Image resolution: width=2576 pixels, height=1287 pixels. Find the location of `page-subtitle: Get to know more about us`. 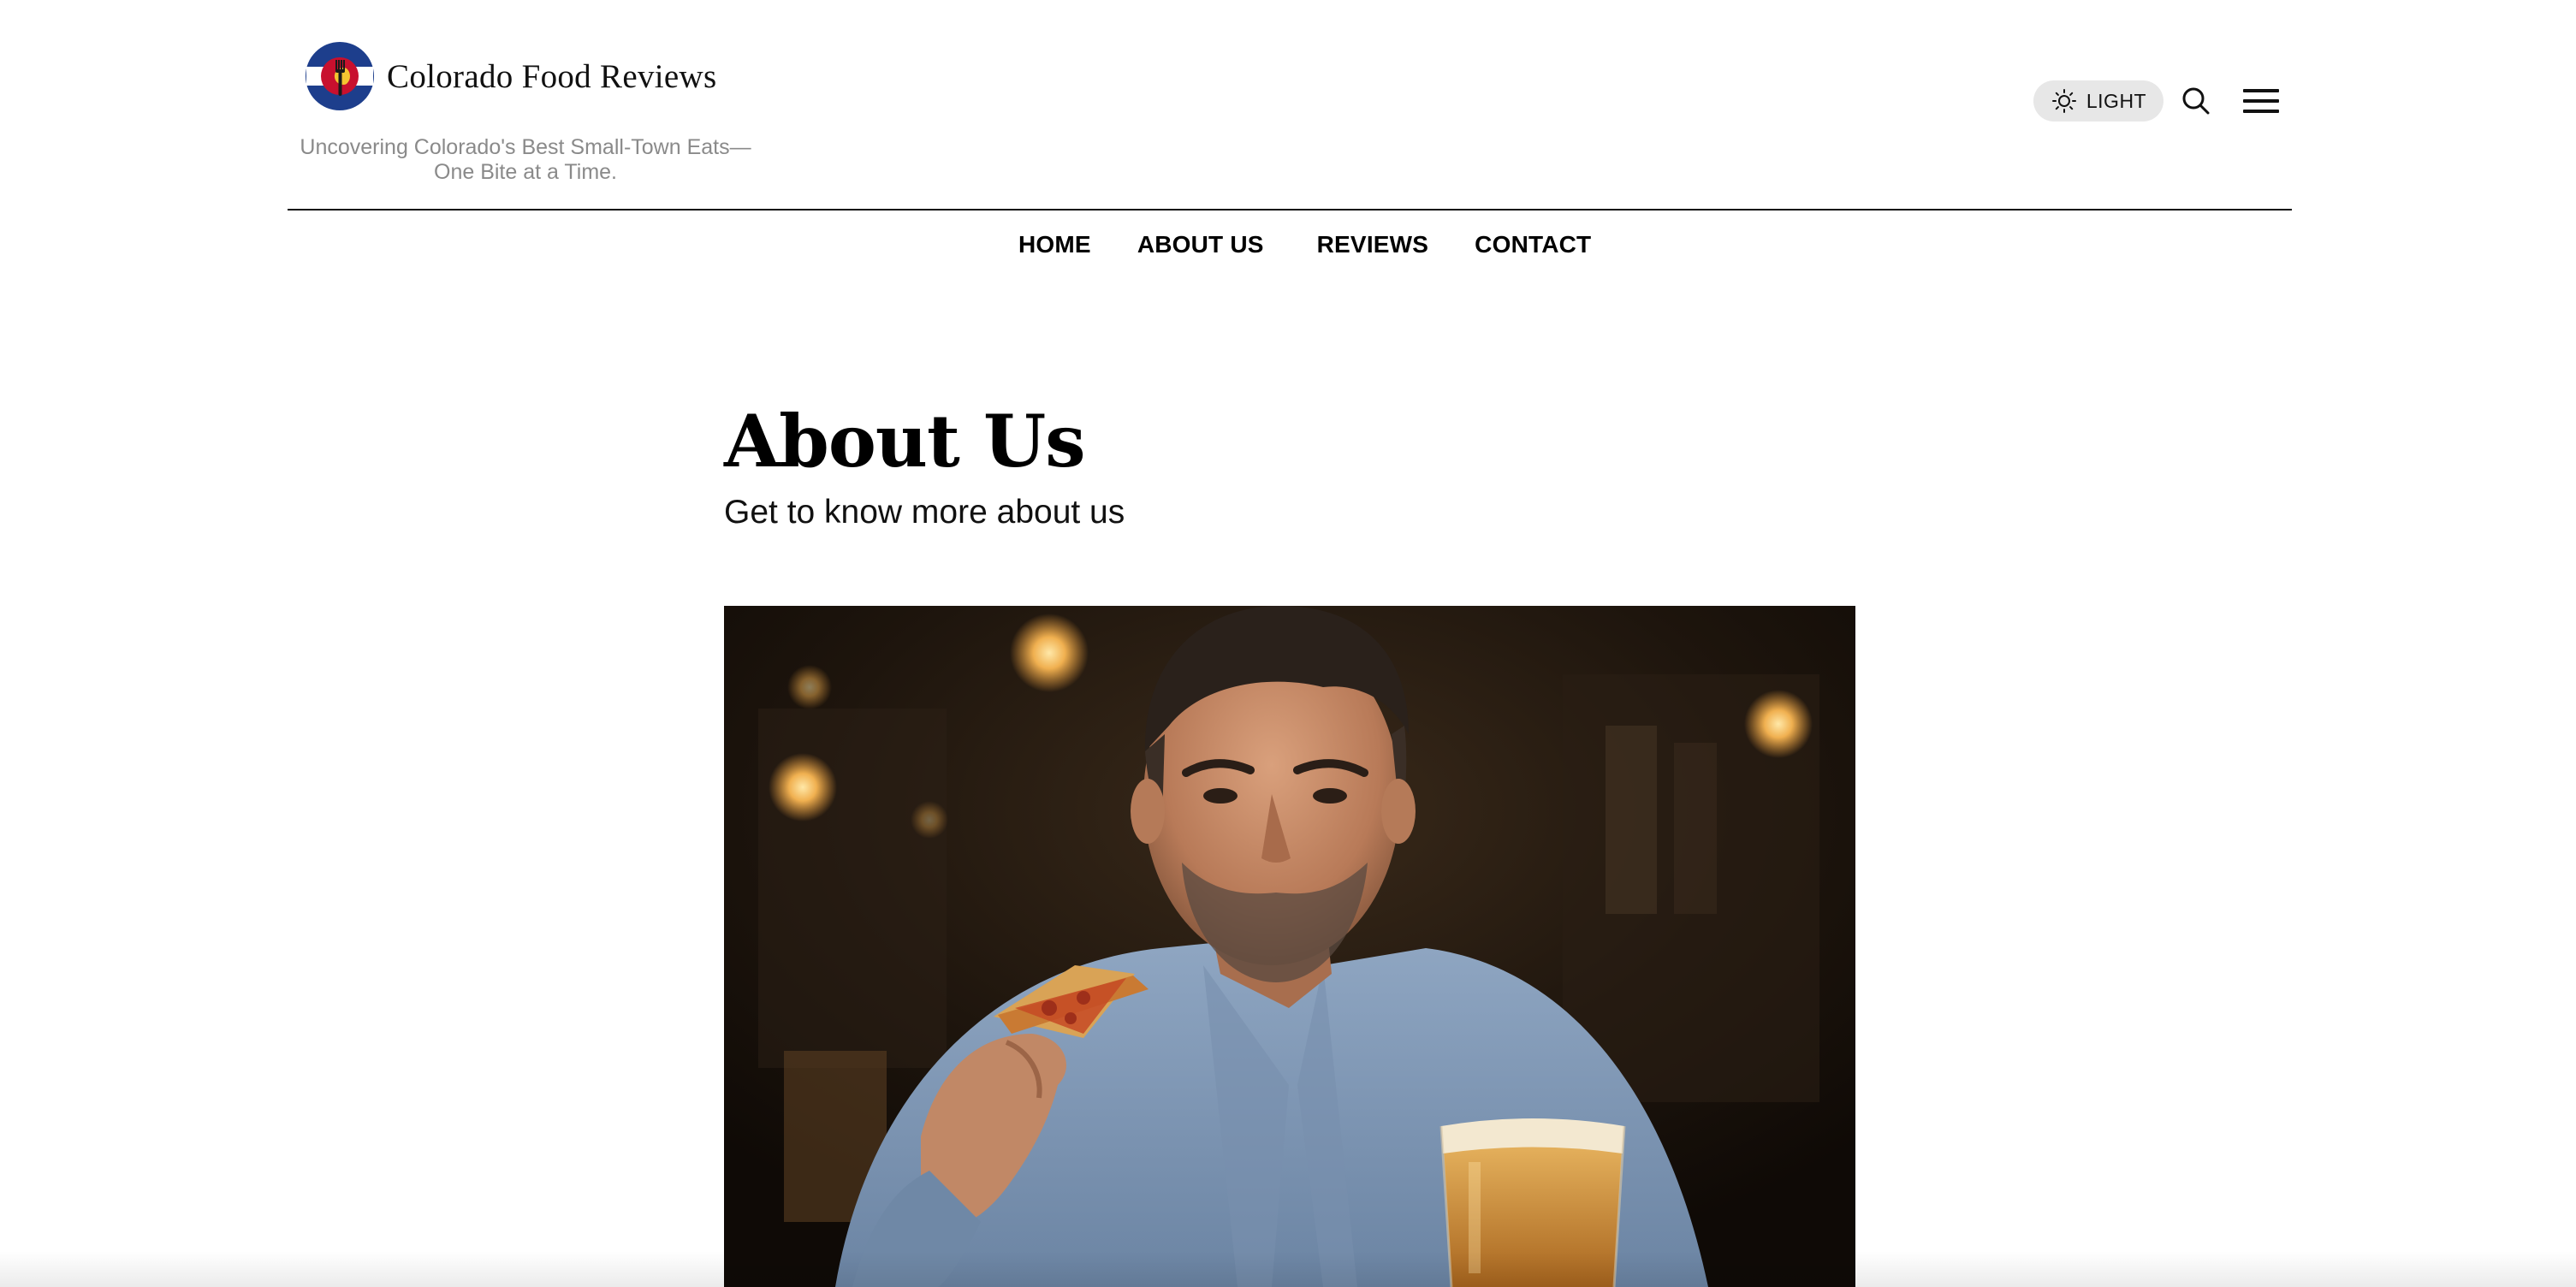

page-subtitle: Get to know more about us is located at coordinates (924, 513).